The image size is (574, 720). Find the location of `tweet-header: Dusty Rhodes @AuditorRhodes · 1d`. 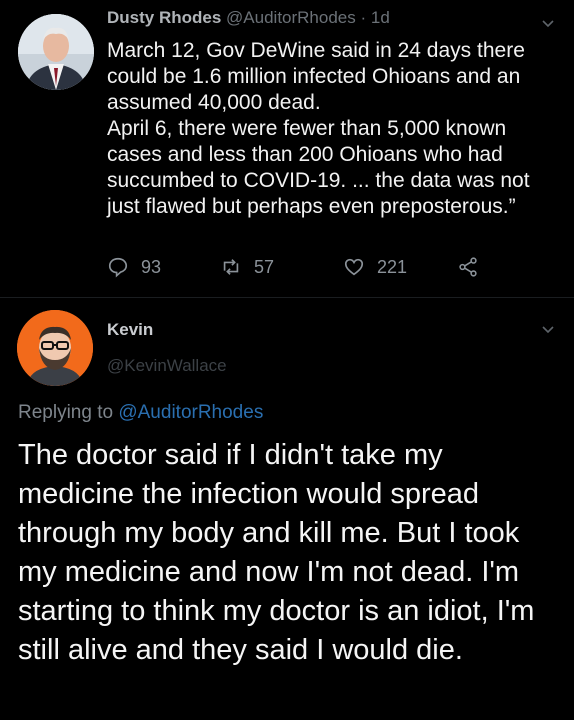

tweet-header: Dusty Rhodes @AuditorRhodes · 1d is located at coordinates (248, 17).